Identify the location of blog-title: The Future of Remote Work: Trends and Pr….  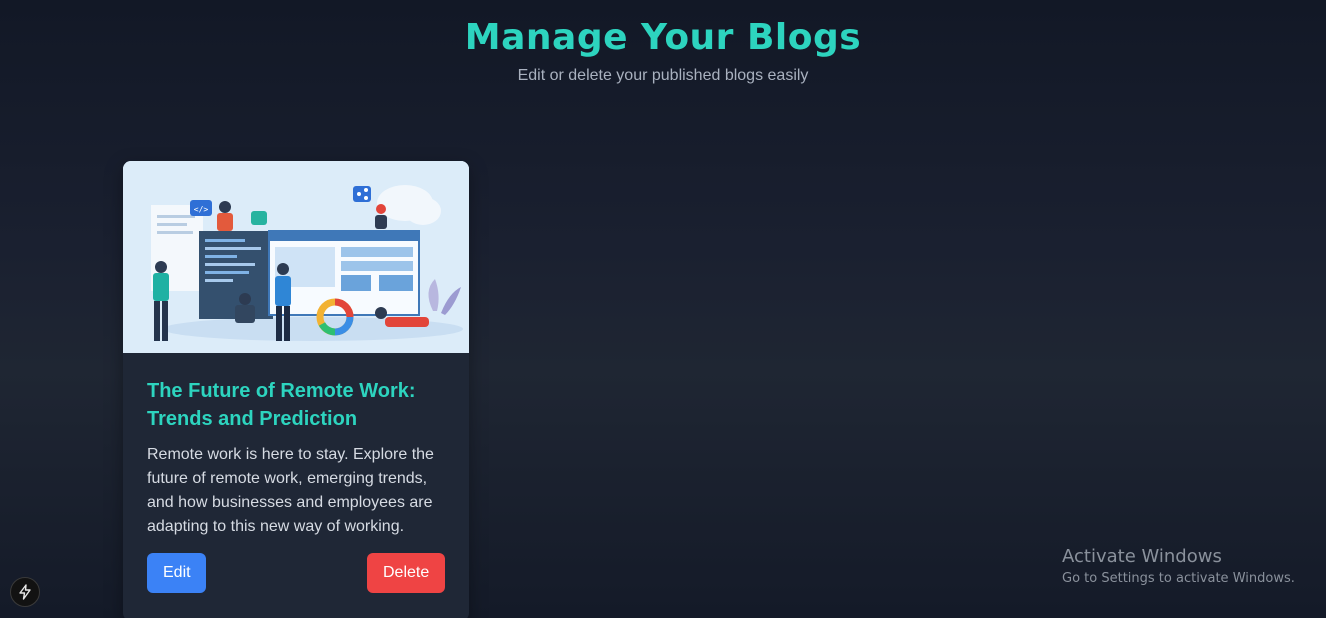
(281, 405).